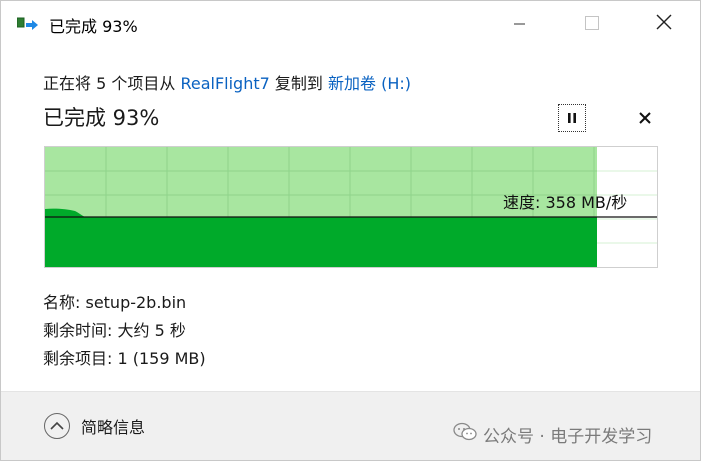 The height and width of the screenshot is (461, 701). I want to click on time-remaining: 剩余时间: 大约 5 秒, so click(114, 330).